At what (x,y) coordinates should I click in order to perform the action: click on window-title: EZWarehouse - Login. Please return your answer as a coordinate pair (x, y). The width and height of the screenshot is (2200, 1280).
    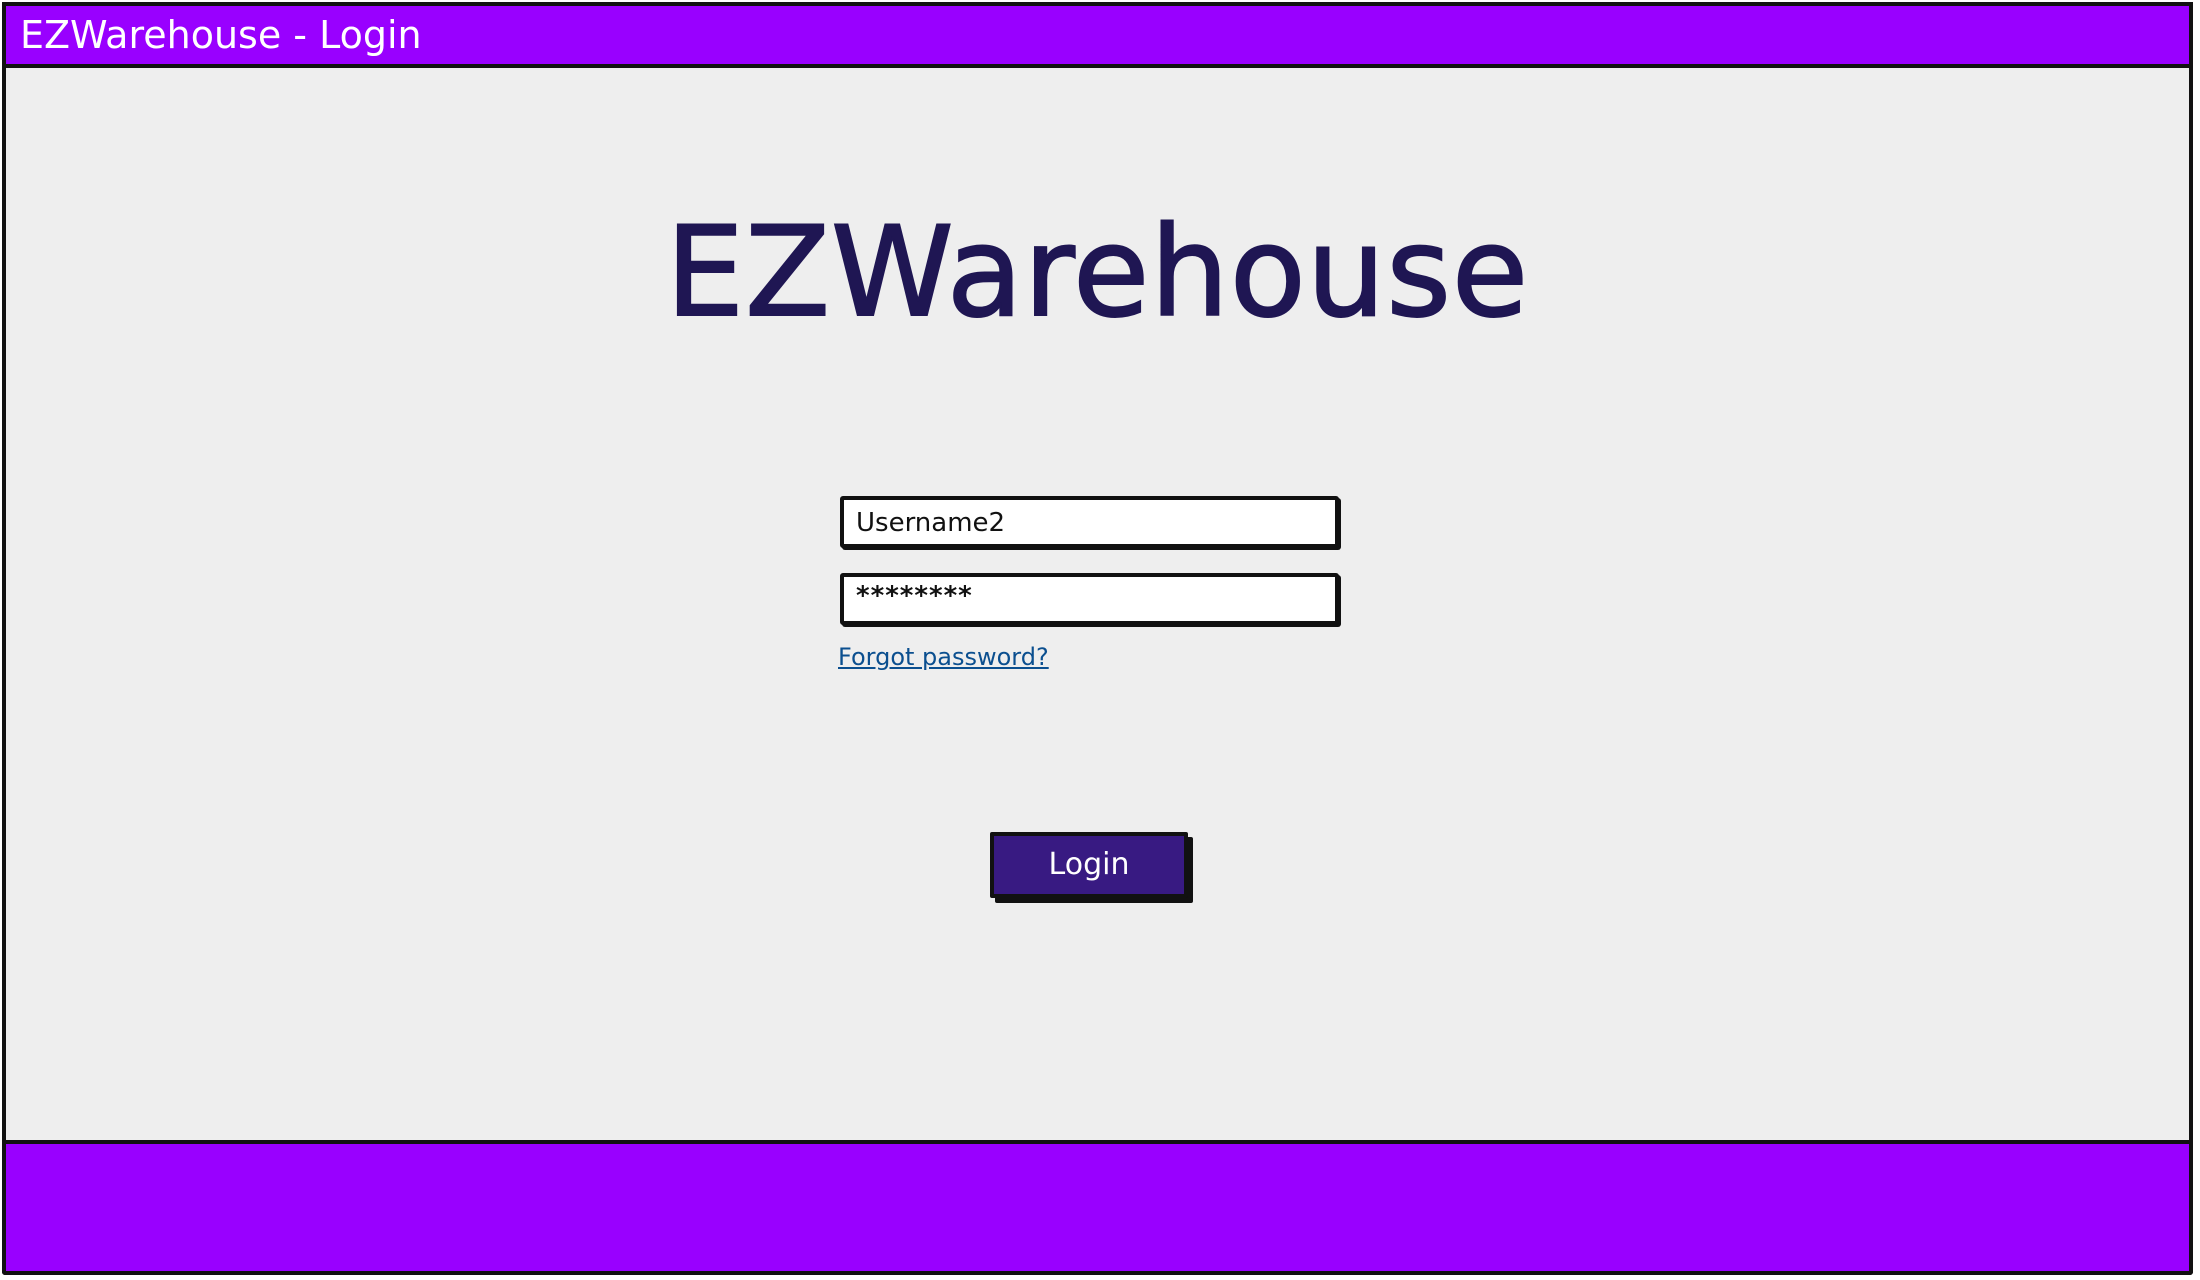
    Looking at the image, I should click on (221, 35).